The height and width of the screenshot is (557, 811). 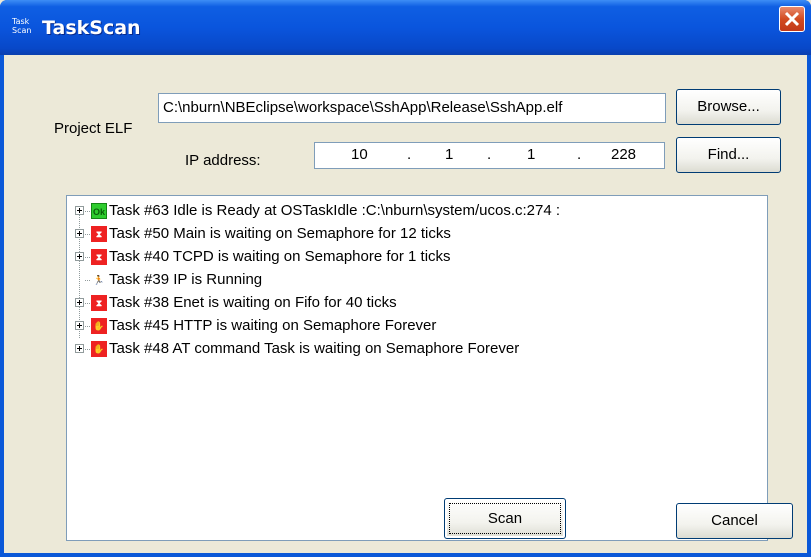 I want to click on close-button, so click(x=792, y=19).